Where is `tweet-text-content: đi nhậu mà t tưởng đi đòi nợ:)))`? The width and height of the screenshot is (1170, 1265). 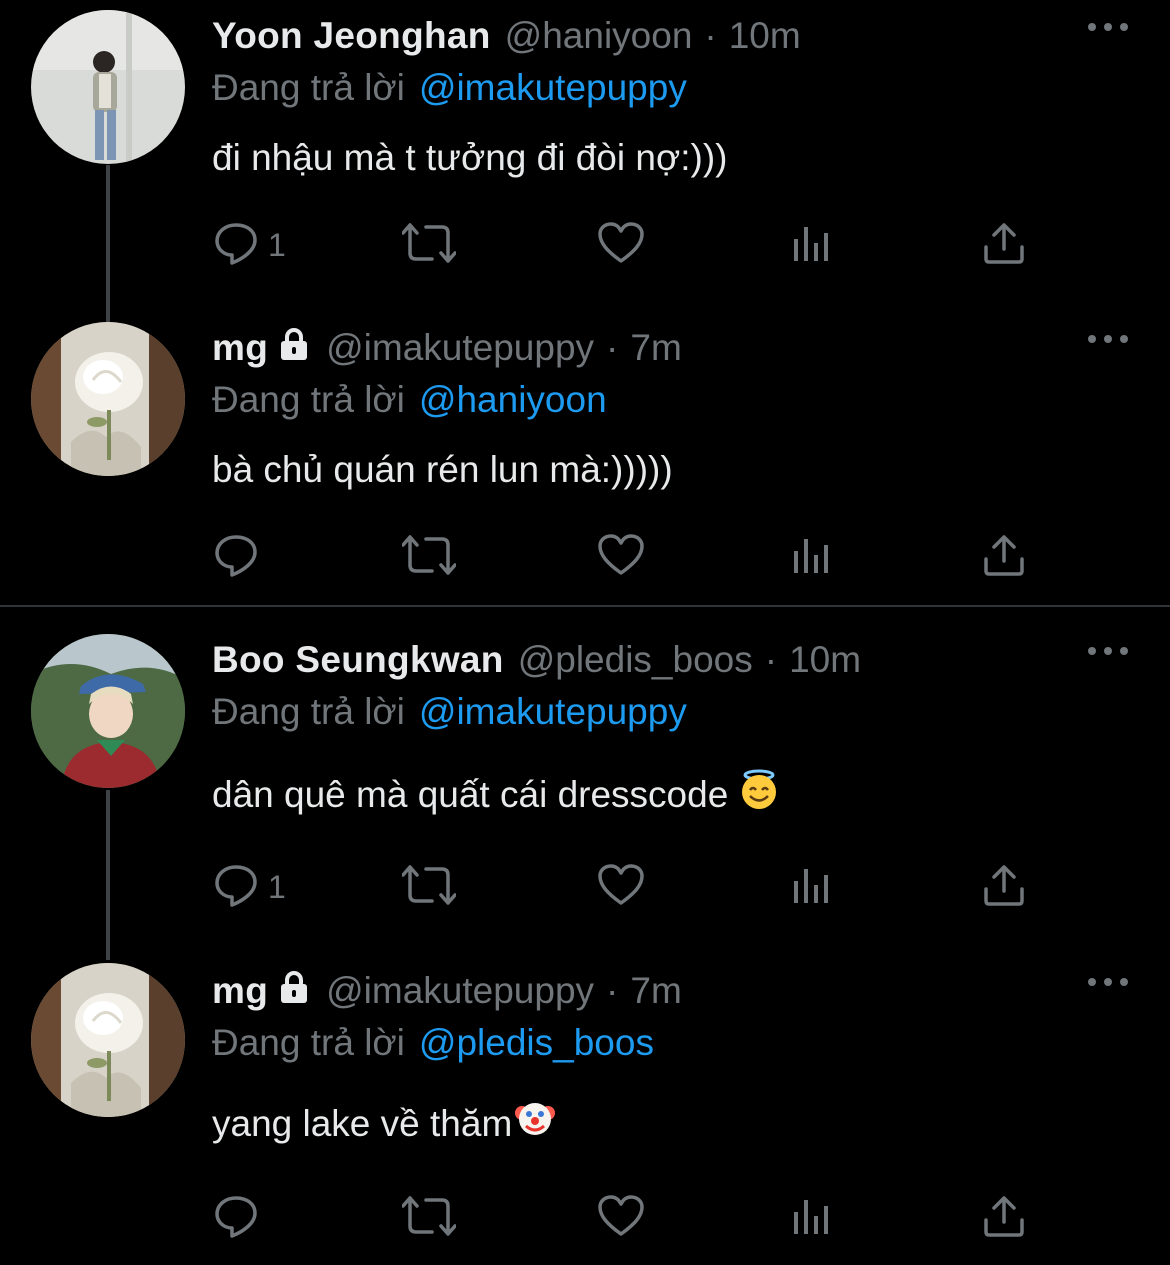
tweet-text-content: đi nhậu mà t tưởng đi đòi nợ:))) is located at coordinates (470, 157).